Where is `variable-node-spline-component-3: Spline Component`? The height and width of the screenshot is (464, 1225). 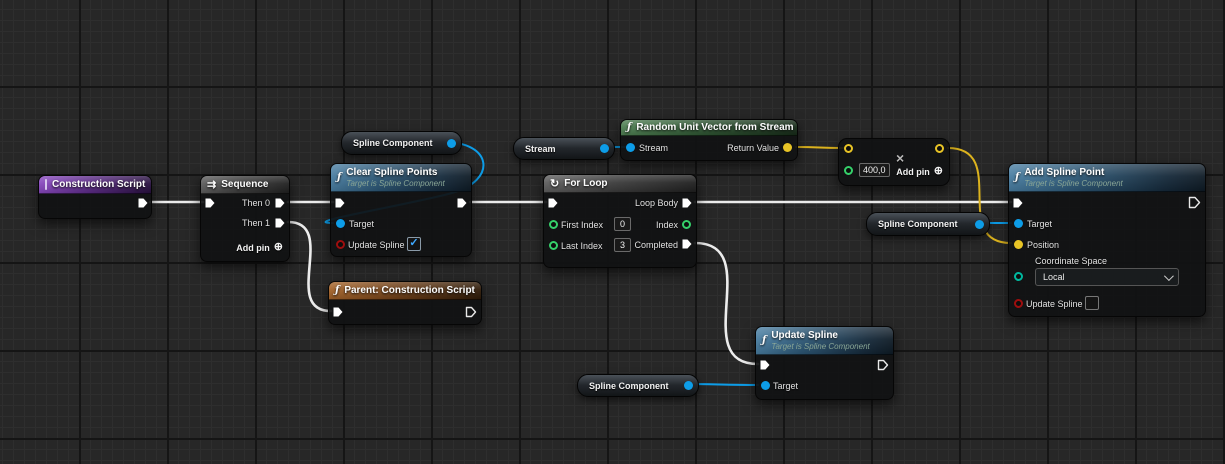
variable-node-spline-component-3: Spline Component is located at coordinates (638, 385).